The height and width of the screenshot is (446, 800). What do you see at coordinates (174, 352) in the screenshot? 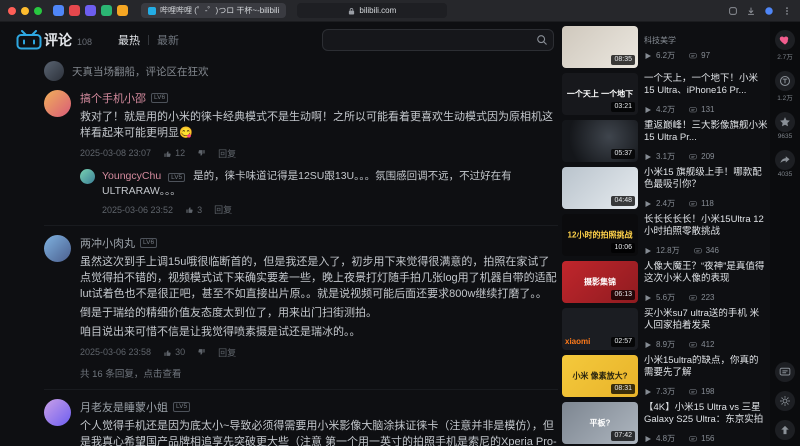
I see `like-button: 30` at bounding box center [174, 352].